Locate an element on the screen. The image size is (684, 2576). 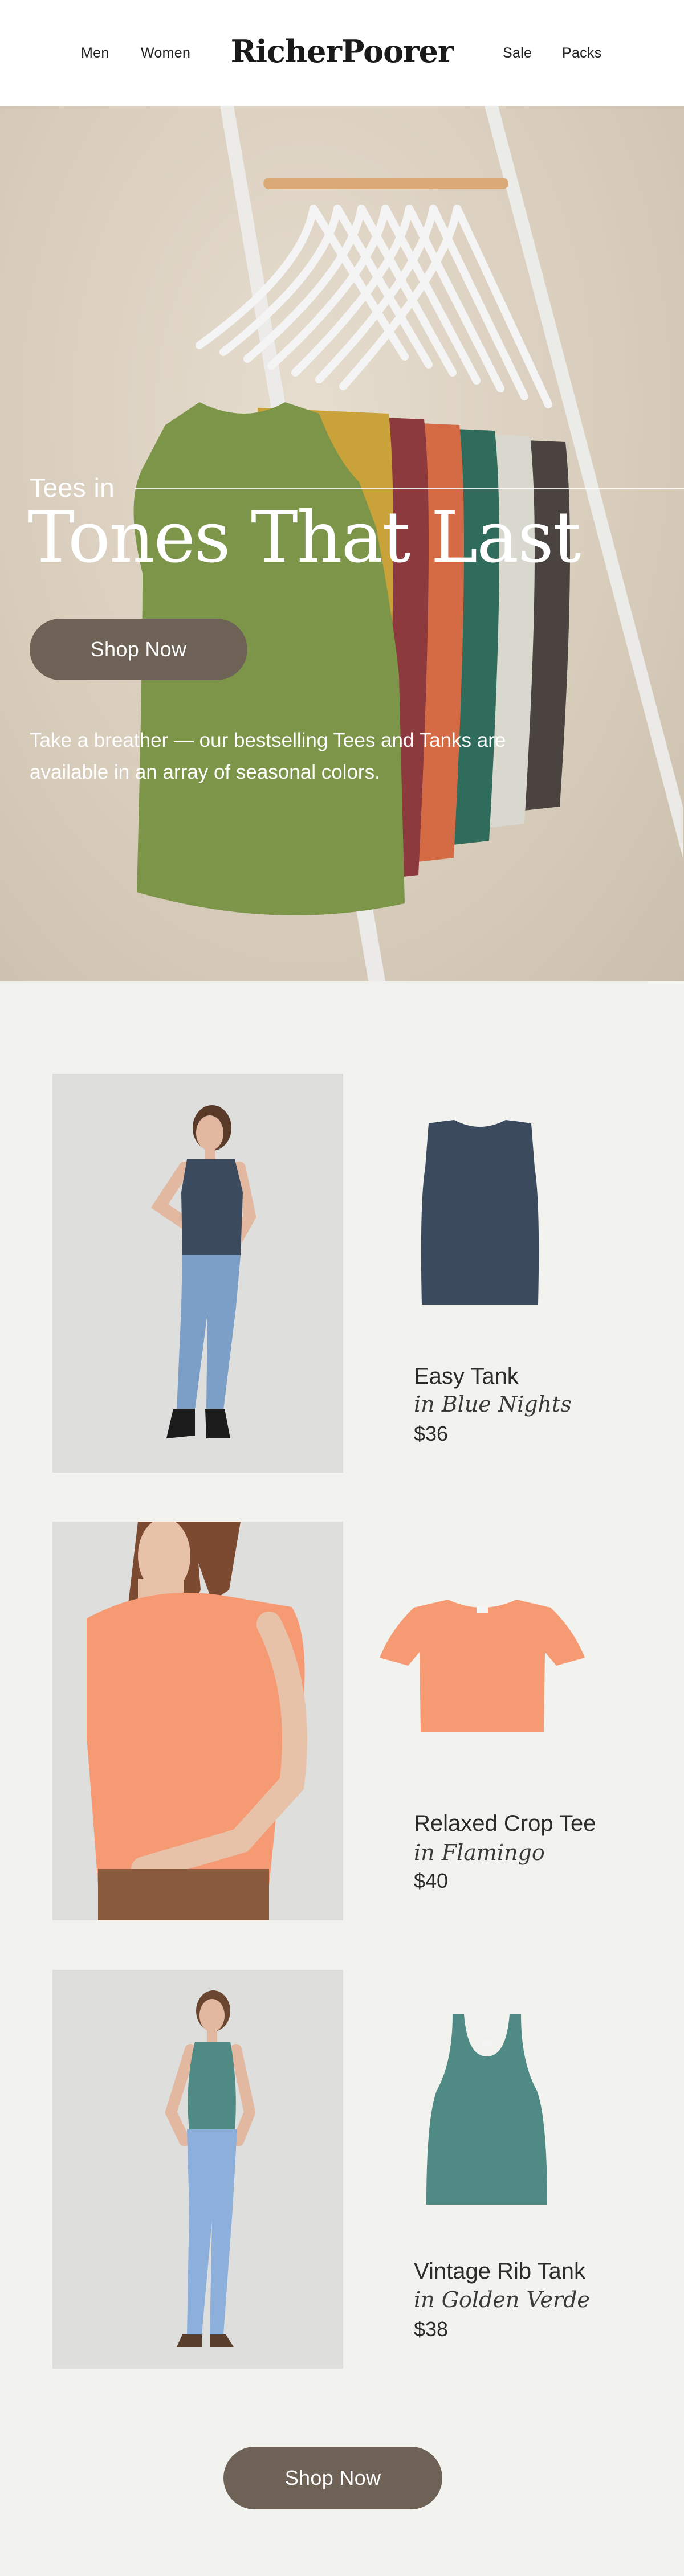
product-photo-vintage-rib-tank is located at coordinates (197, 2169).